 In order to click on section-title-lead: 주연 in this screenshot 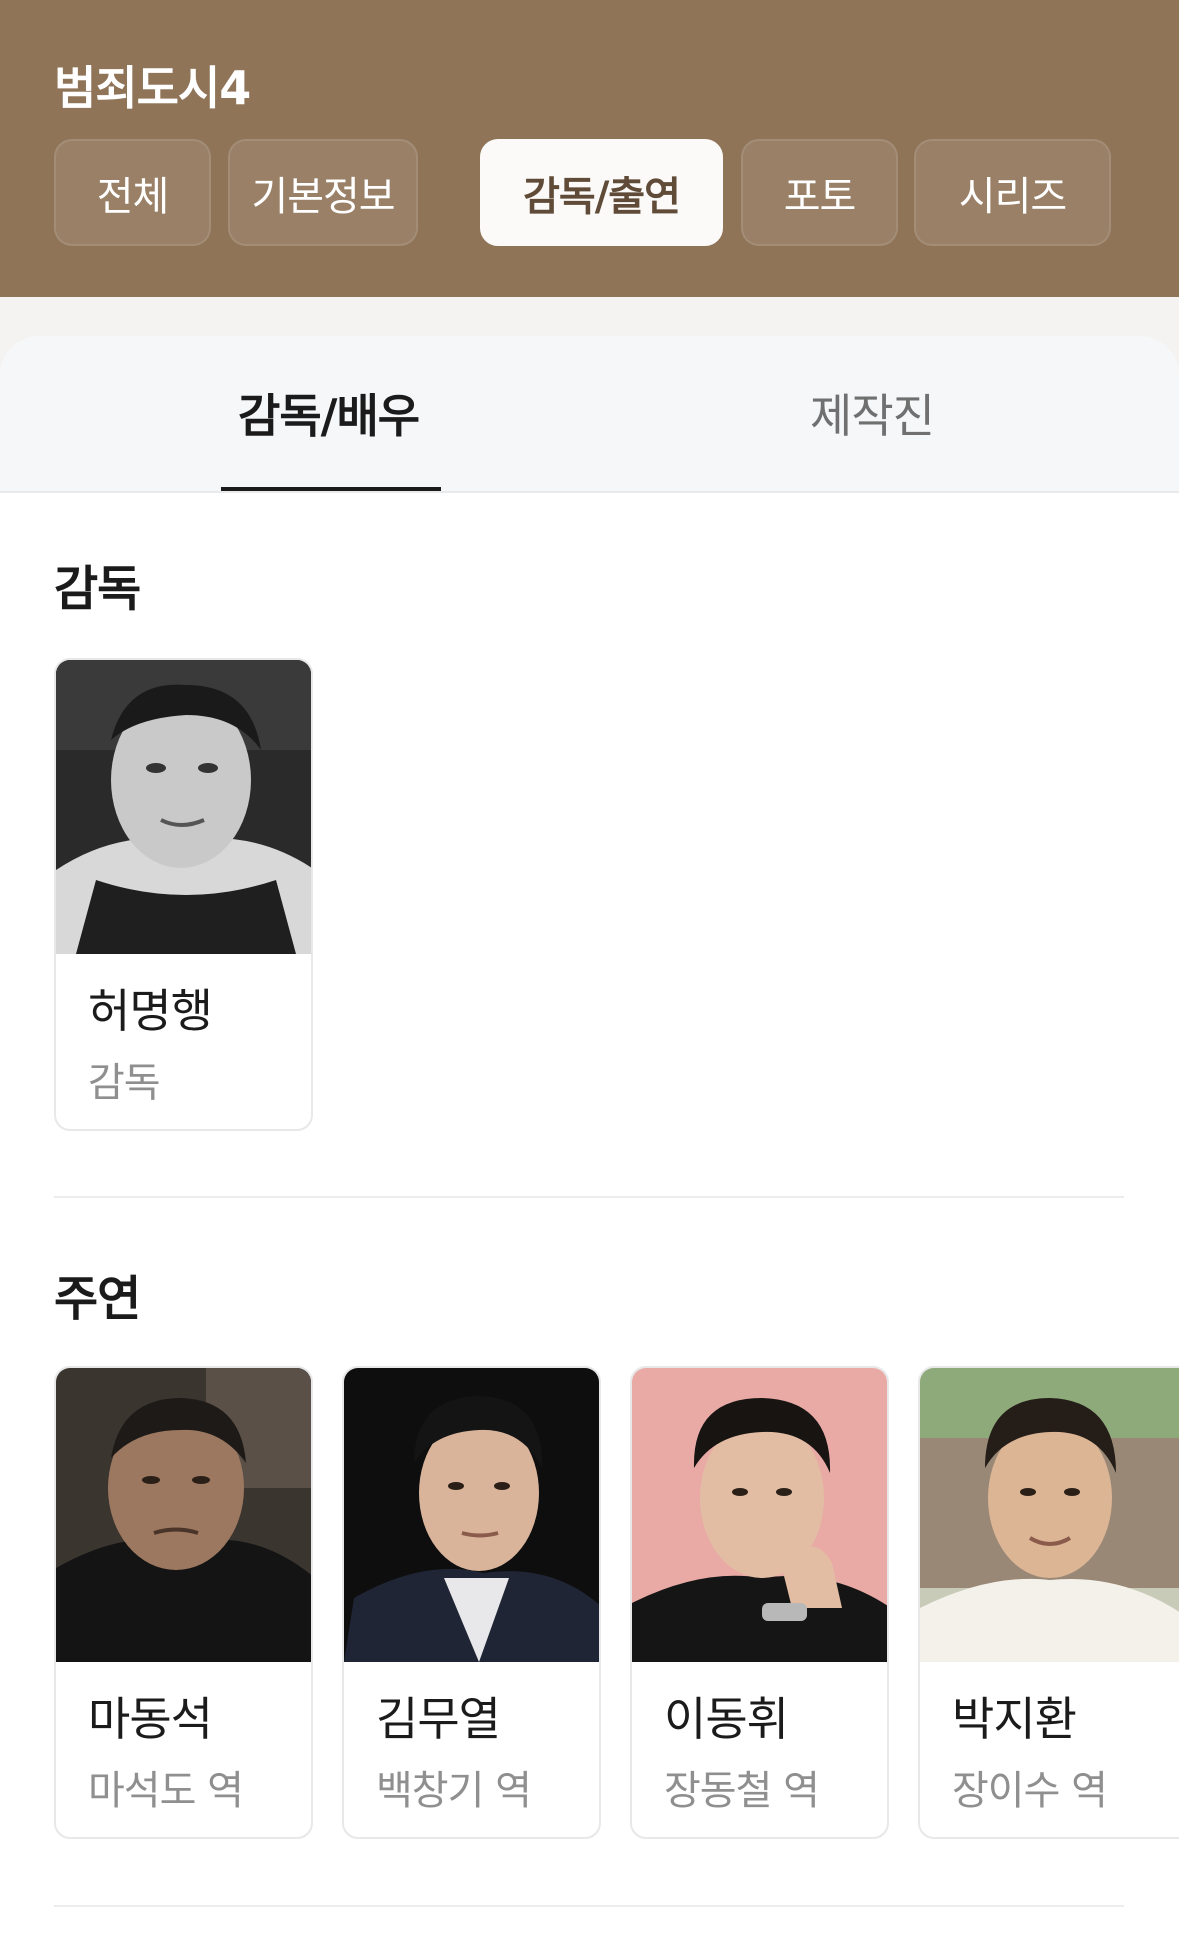, I will do `click(97, 1299)`.